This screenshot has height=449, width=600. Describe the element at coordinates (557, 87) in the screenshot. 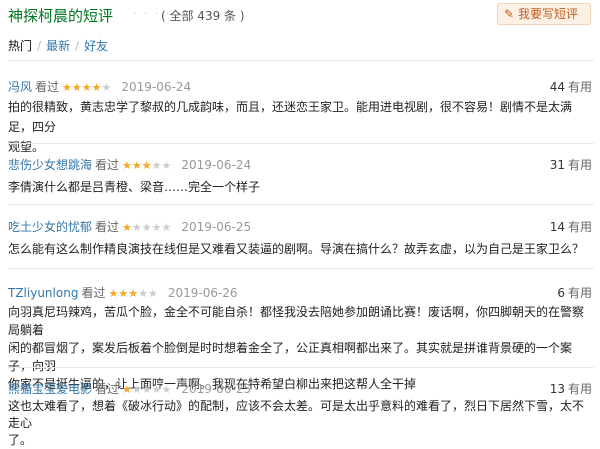

I see `useful-count: 44` at that location.